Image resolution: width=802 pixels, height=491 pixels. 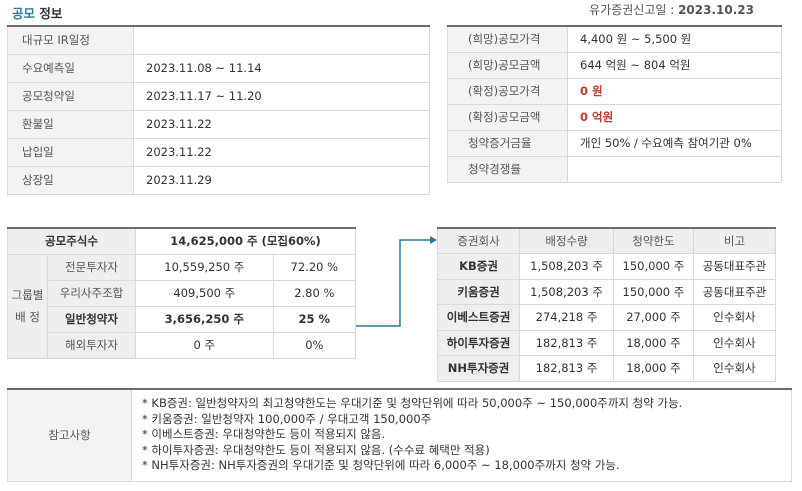 What do you see at coordinates (634, 10) in the screenshot?
I see `report-date-label: 유가증권신고일 :` at bounding box center [634, 10].